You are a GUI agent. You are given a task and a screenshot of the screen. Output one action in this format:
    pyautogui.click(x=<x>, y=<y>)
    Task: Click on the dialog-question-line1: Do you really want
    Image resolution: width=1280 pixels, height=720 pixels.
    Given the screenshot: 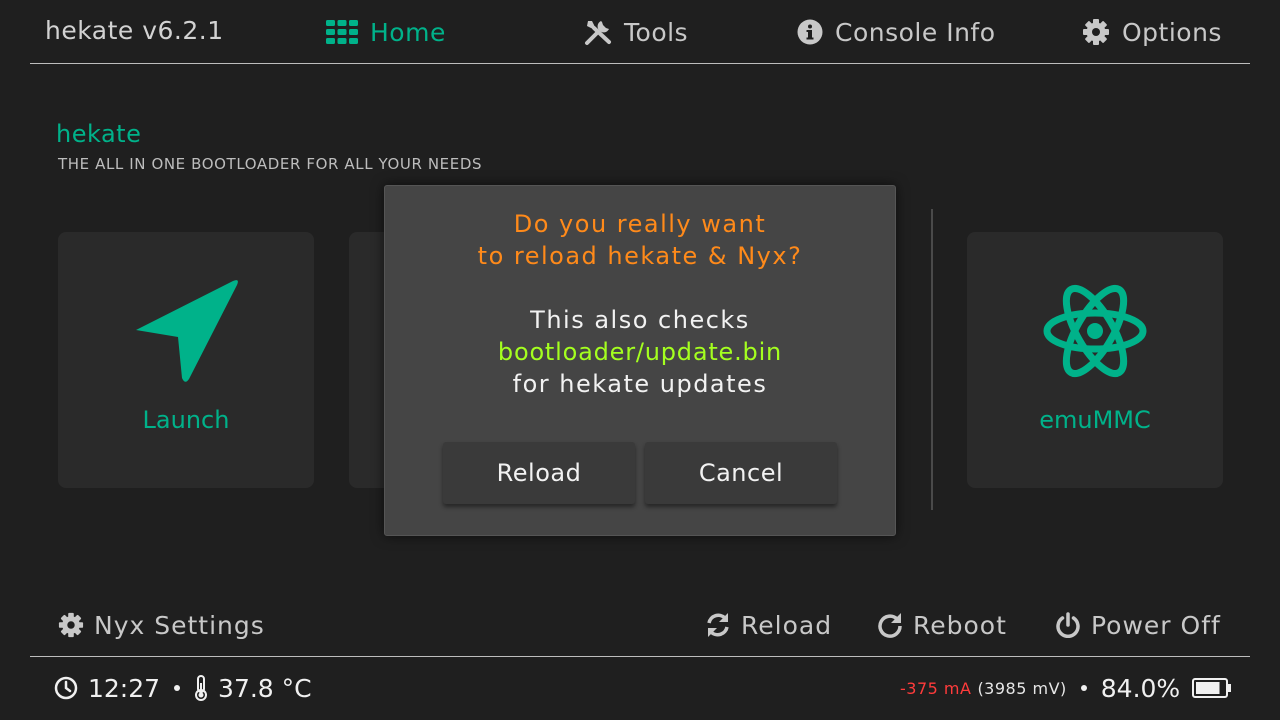 What is the action you would take?
    pyautogui.click(x=640, y=224)
    